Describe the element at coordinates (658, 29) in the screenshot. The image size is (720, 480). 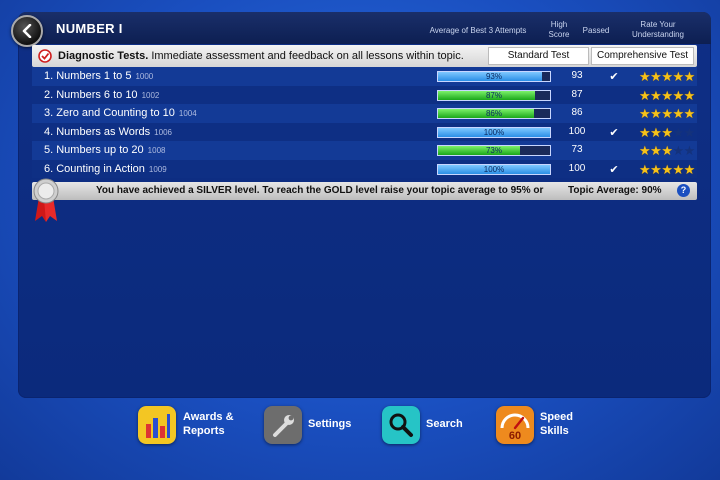
I see `header-rate: Rate Your Understanding` at that location.